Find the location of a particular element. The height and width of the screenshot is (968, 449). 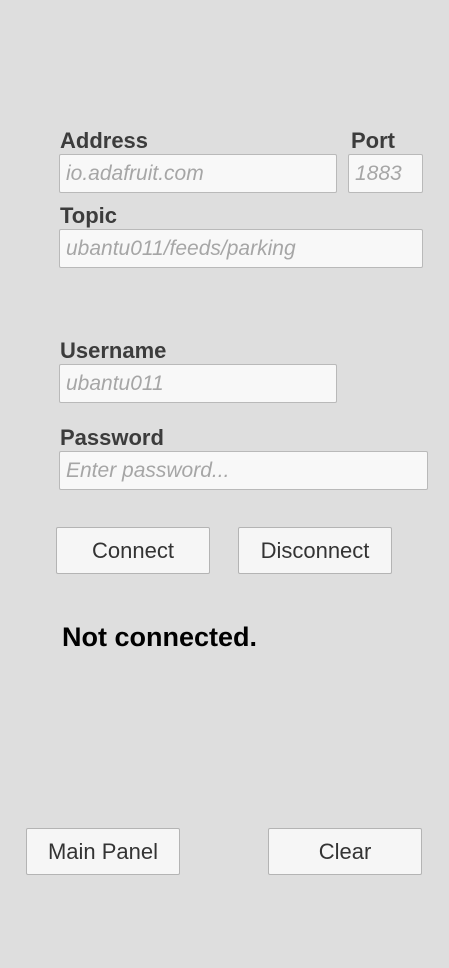

connect-button: Connect is located at coordinates (133, 550).